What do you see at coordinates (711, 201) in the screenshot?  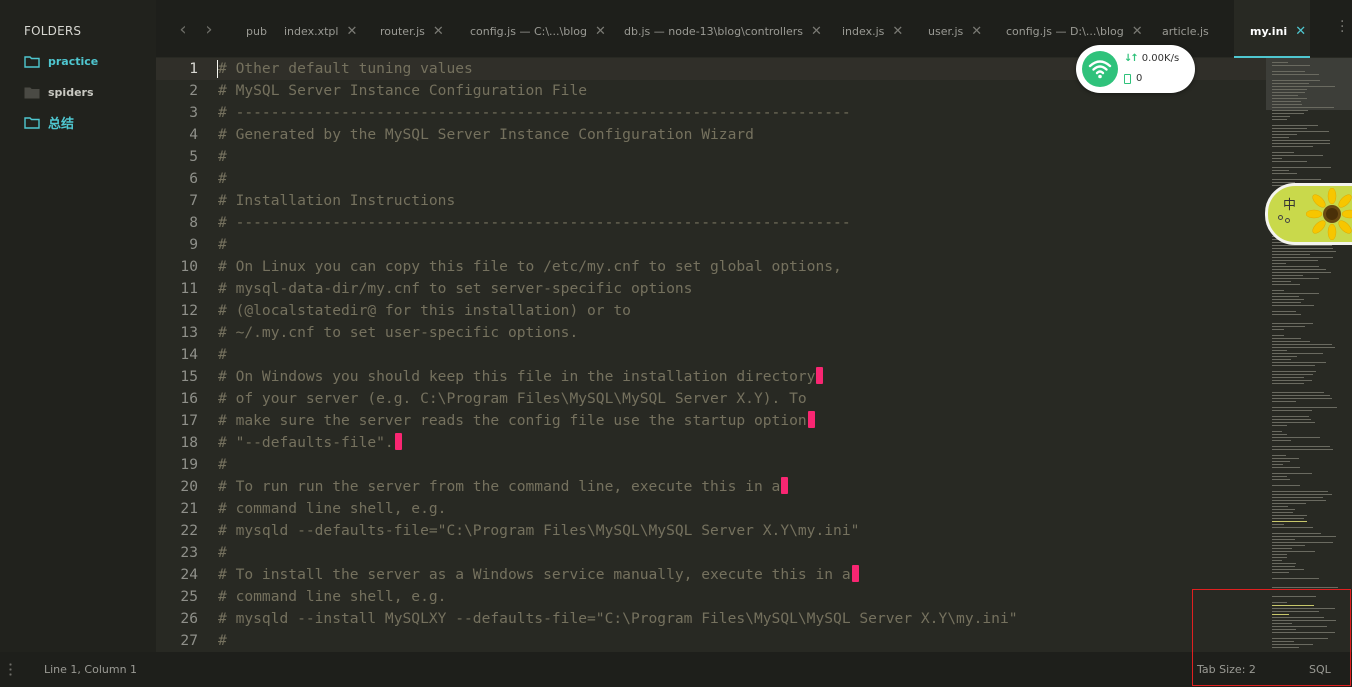 I see `code-line: 7 # Installation Instructions` at bounding box center [711, 201].